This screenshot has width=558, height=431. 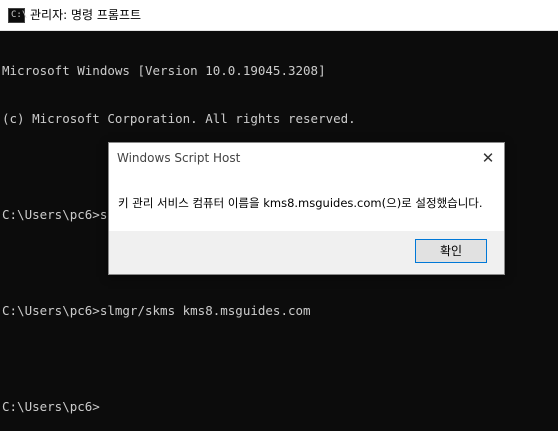 What do you see at coordinates (306, 252) in the screenshot?
I see `dialog-footer: 확인` at bounding box center [306, 252].